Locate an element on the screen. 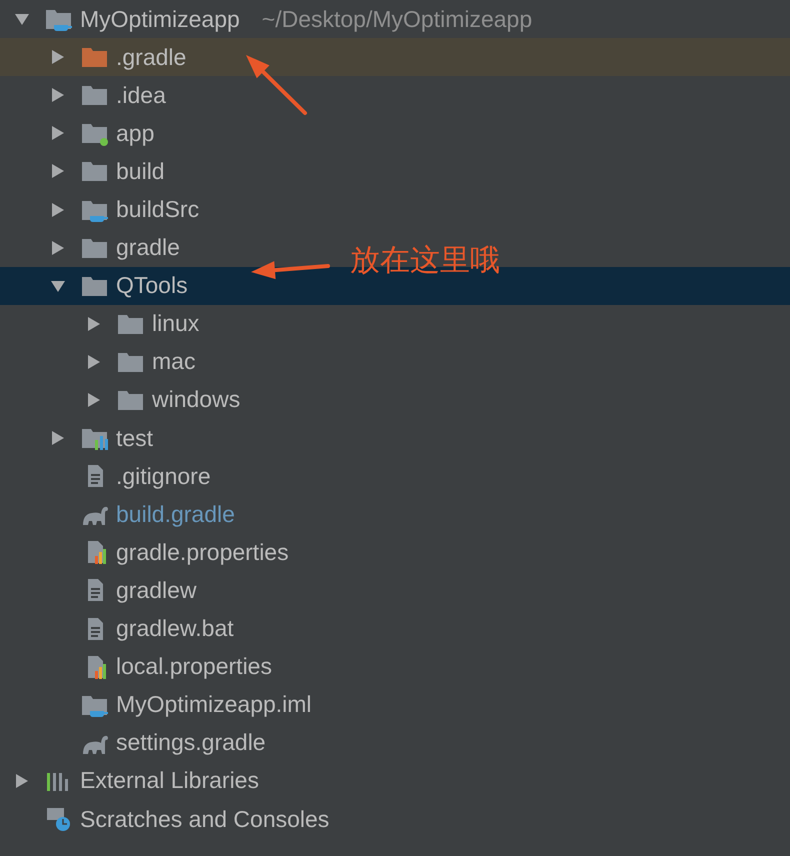  item-label: MyOptimizeapp.iml is located at coordinates (214, 704).